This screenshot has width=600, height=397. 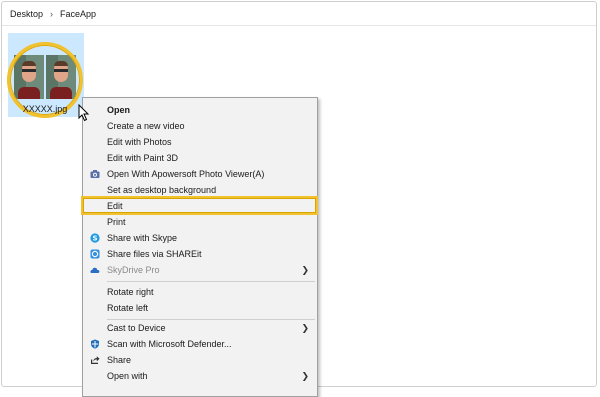 I want to click on menu-item-open-label: Open, so click(x=119, y=110).